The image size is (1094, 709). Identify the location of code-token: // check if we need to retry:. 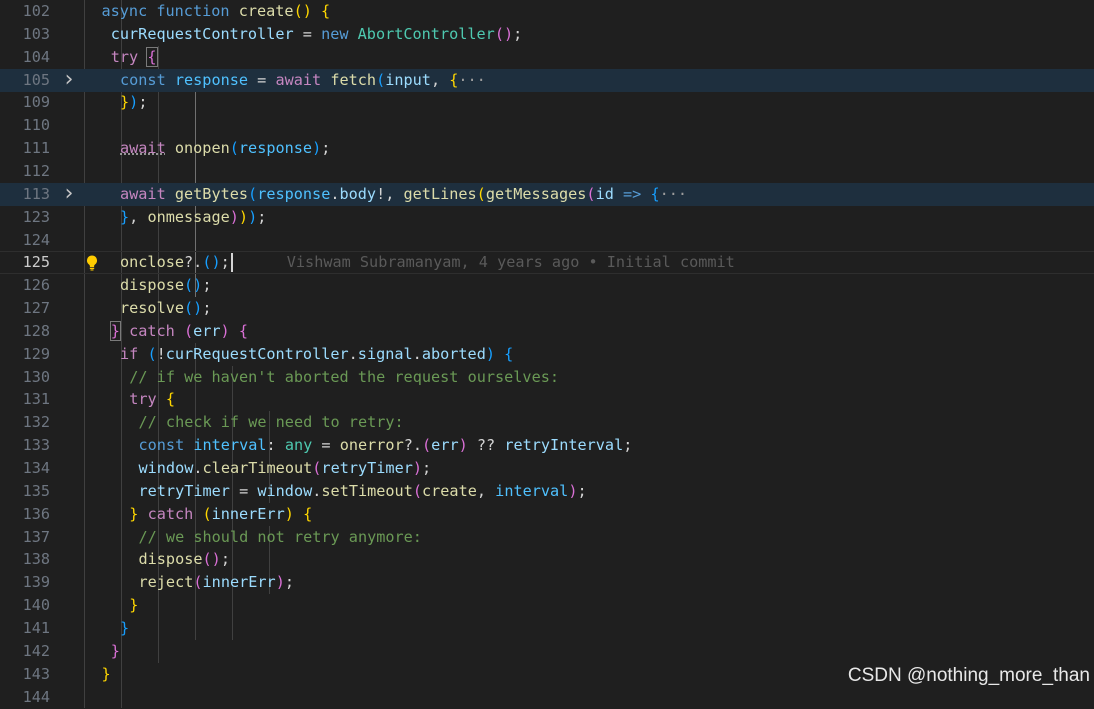
(271, 422).